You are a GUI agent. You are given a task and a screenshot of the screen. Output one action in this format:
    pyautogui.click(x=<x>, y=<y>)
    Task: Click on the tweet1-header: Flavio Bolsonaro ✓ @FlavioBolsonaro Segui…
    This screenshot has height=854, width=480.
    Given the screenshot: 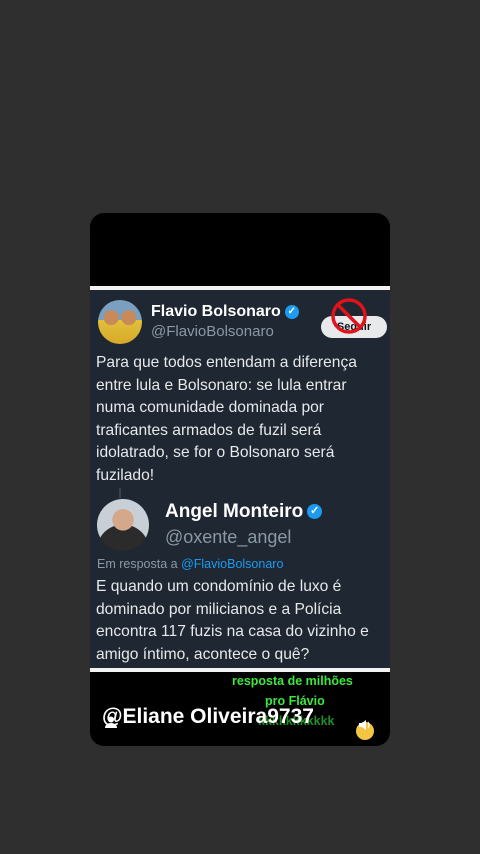 What is the action you would take?
    pyautogui.click(x=244, y=321)
    